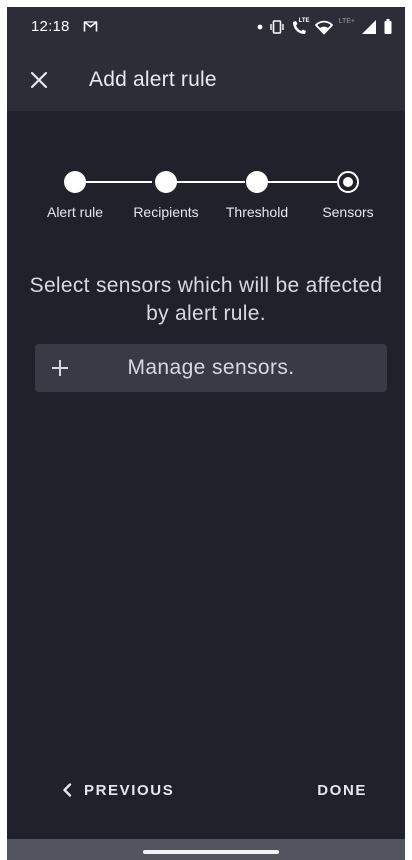 Image resolution: width=412 pixels, height=860 pixels. I want to click on done-button: DONE, so click(342, 790).